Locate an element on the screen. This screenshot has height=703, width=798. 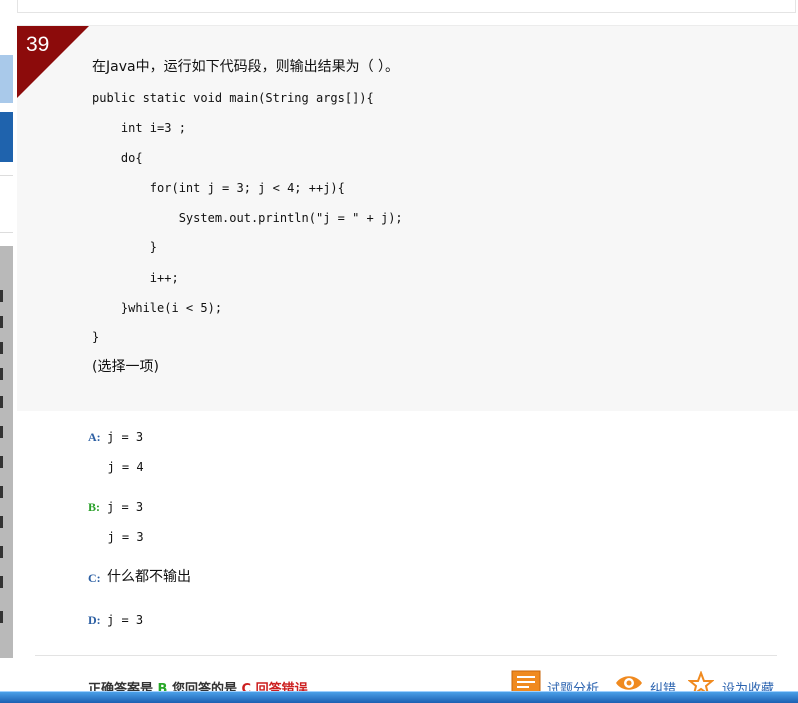
code-line: System.out.println("j = " + j); is located at coordinates (247, 218).